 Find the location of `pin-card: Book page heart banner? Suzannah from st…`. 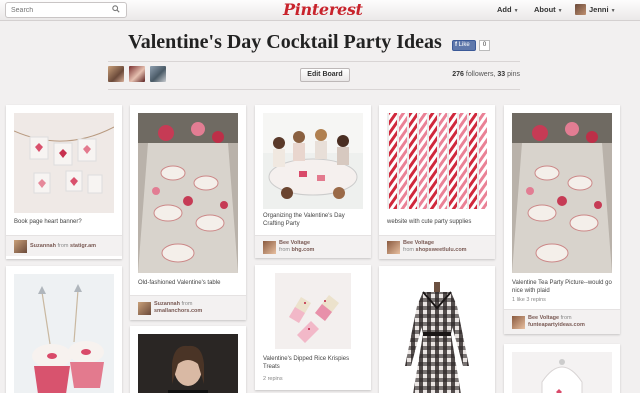

pin-card: Book page heart banner? Suzannah from st… is located at coordinates (64, 182).